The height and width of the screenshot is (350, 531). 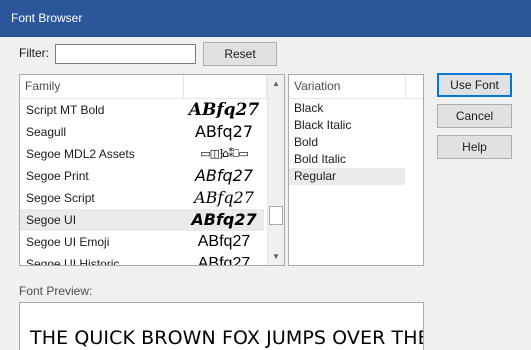 I want to click on scroll-up-icon: ▲, so click(x=276, y=83).